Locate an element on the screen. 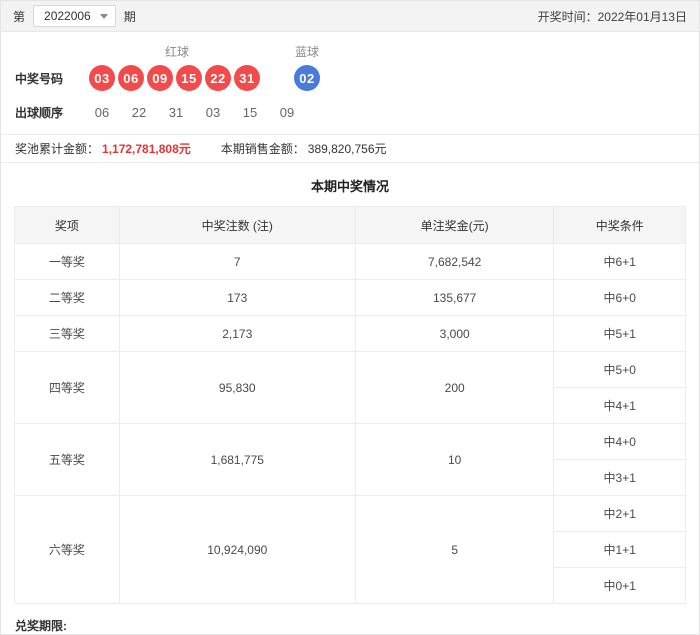 This screenshot has height=635, width=700. prize-row: 二等奖 173 135,677 中6+0 is located at coordinates (350, 297).